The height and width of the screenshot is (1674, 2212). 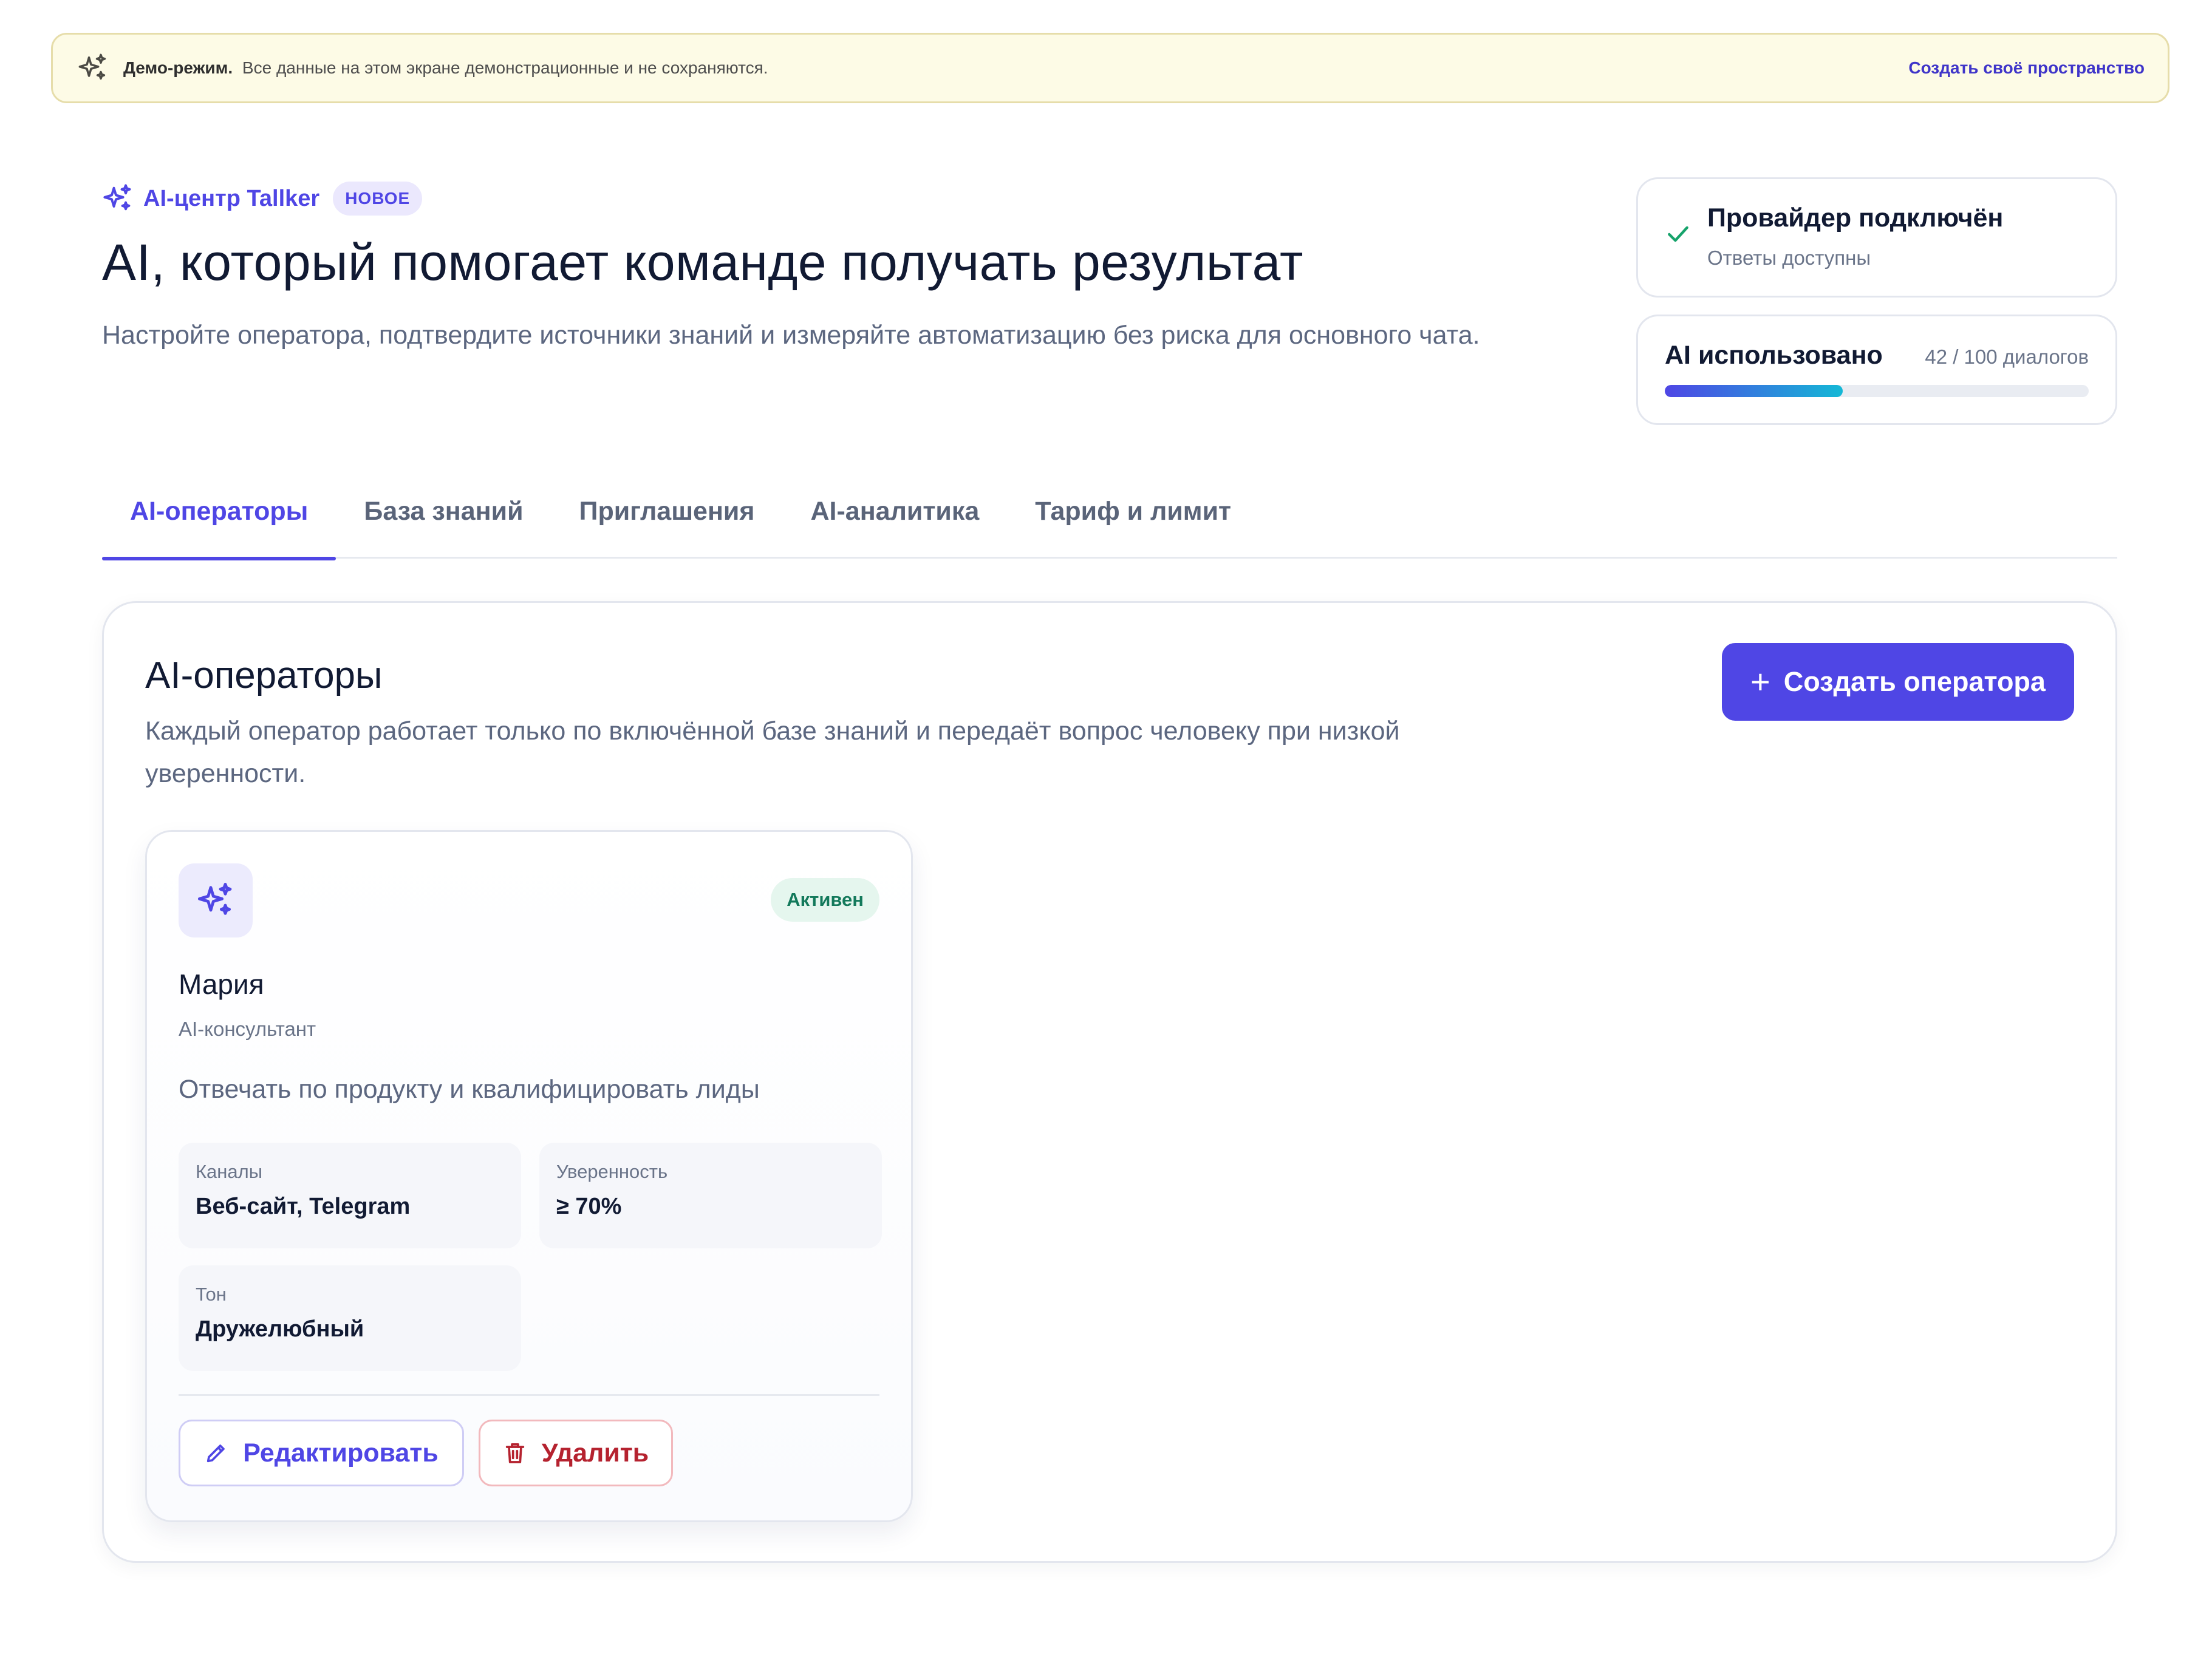 What do you see at coordinates (894, 519) in the screenshot?
I see `tab-ai-analytics: AI-аналитика` at bounding box center [894, 519].